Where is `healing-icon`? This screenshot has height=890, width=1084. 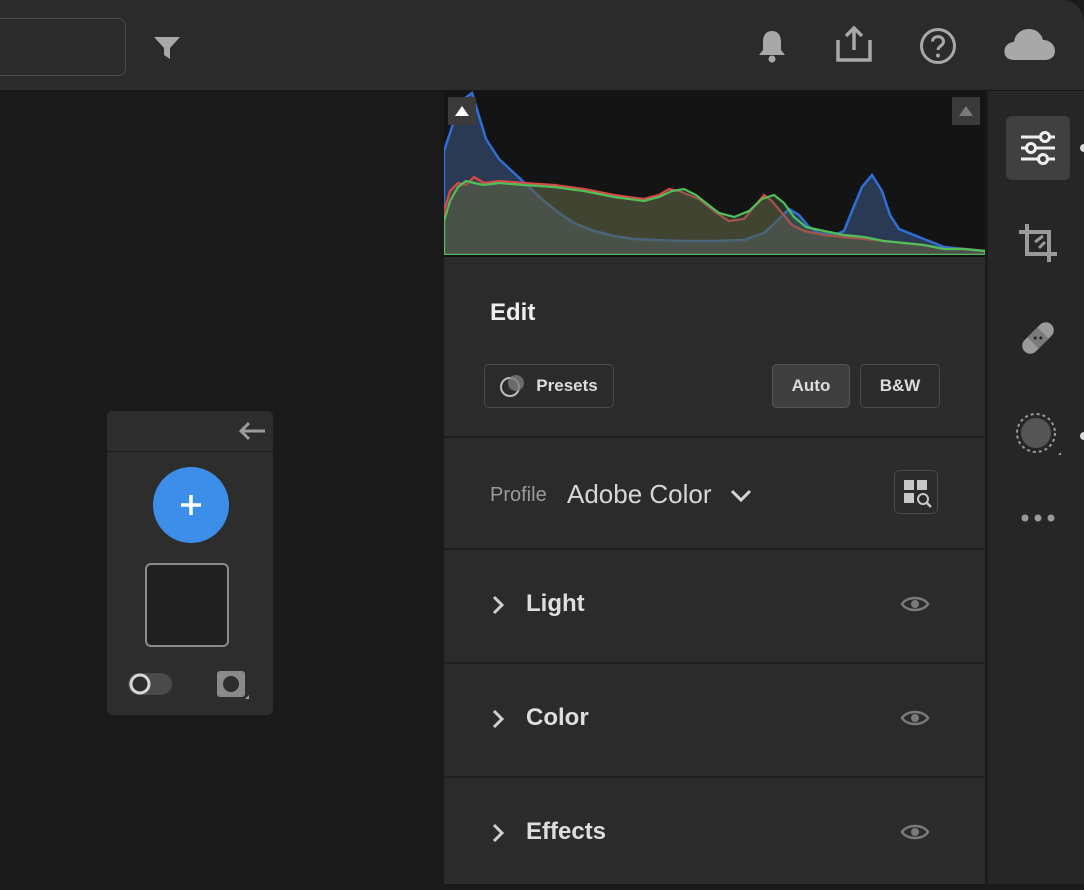 healing-icon is located at coordinates (1038, 338).